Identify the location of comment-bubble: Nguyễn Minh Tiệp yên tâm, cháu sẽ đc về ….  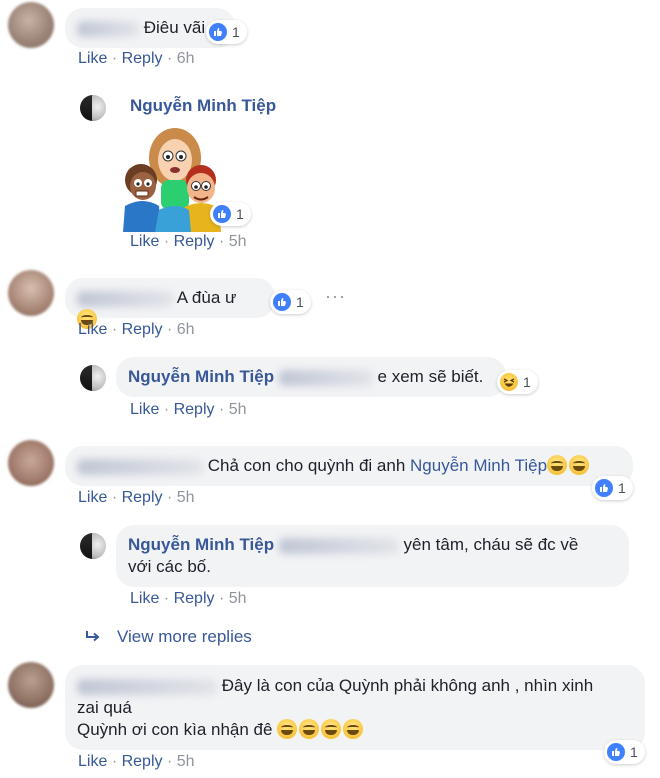
(372, 556).